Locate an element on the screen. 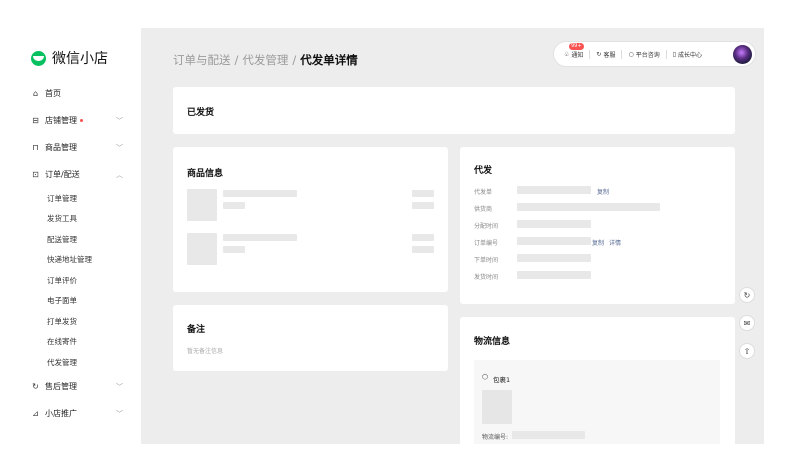  logistics-card: 物流信息 ⬡ 包裹1 物流编号: is located at coordinates (597, 380).